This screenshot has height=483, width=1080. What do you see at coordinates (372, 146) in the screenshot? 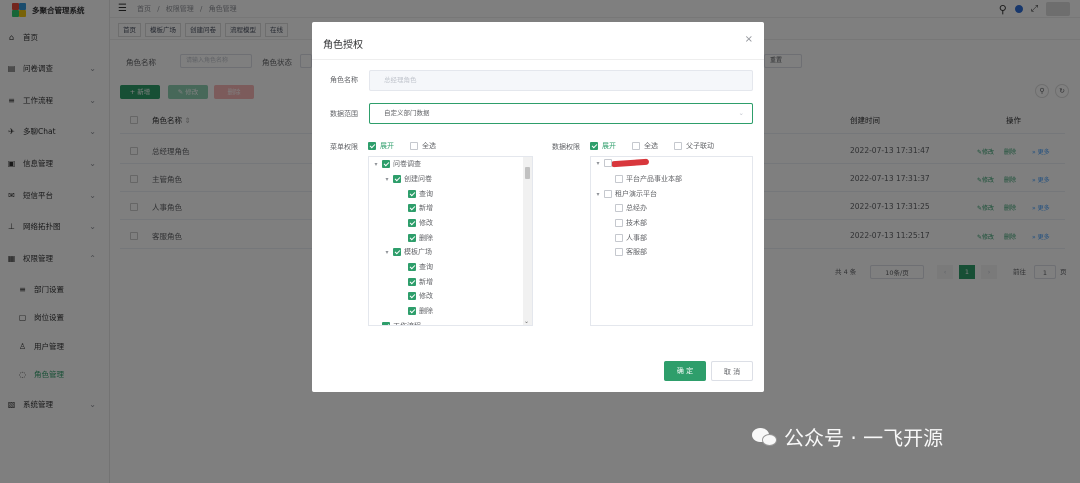
I see `menu-expand-checkbox` at bounding box center [372, 146].